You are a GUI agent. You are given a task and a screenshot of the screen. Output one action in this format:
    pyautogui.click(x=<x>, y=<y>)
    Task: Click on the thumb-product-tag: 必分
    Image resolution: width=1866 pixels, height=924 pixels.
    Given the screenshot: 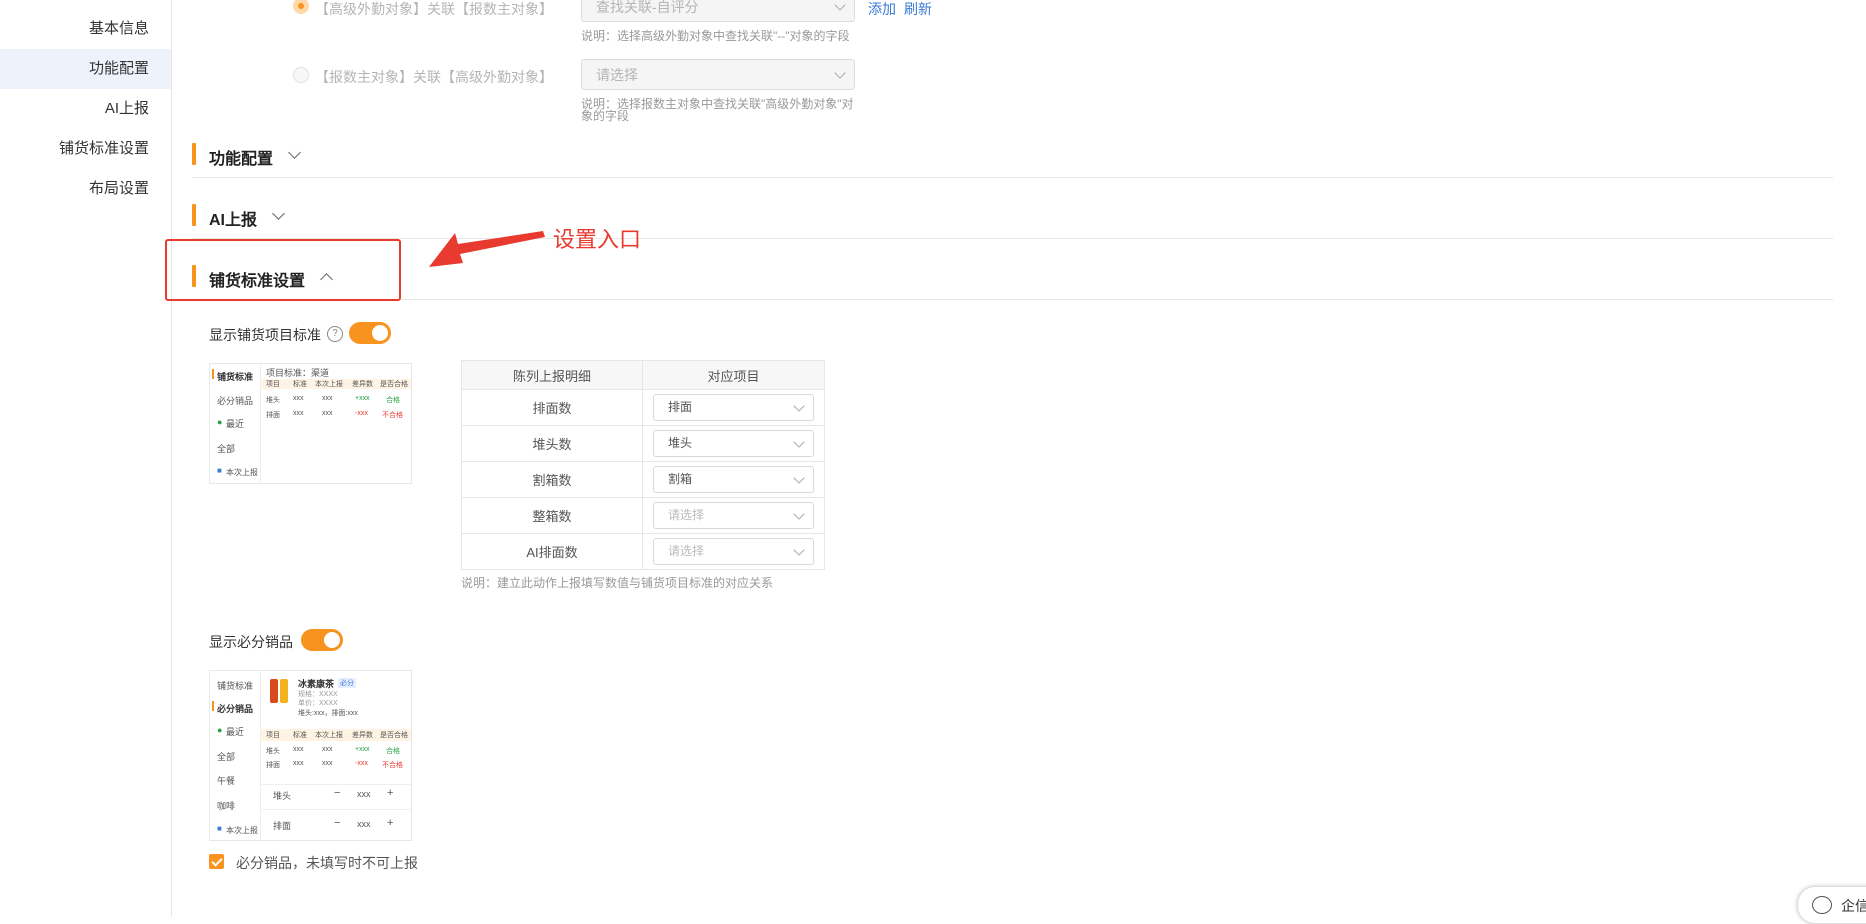 What is the action you would take?
    pyautogui.click(x=347, y=683)
    